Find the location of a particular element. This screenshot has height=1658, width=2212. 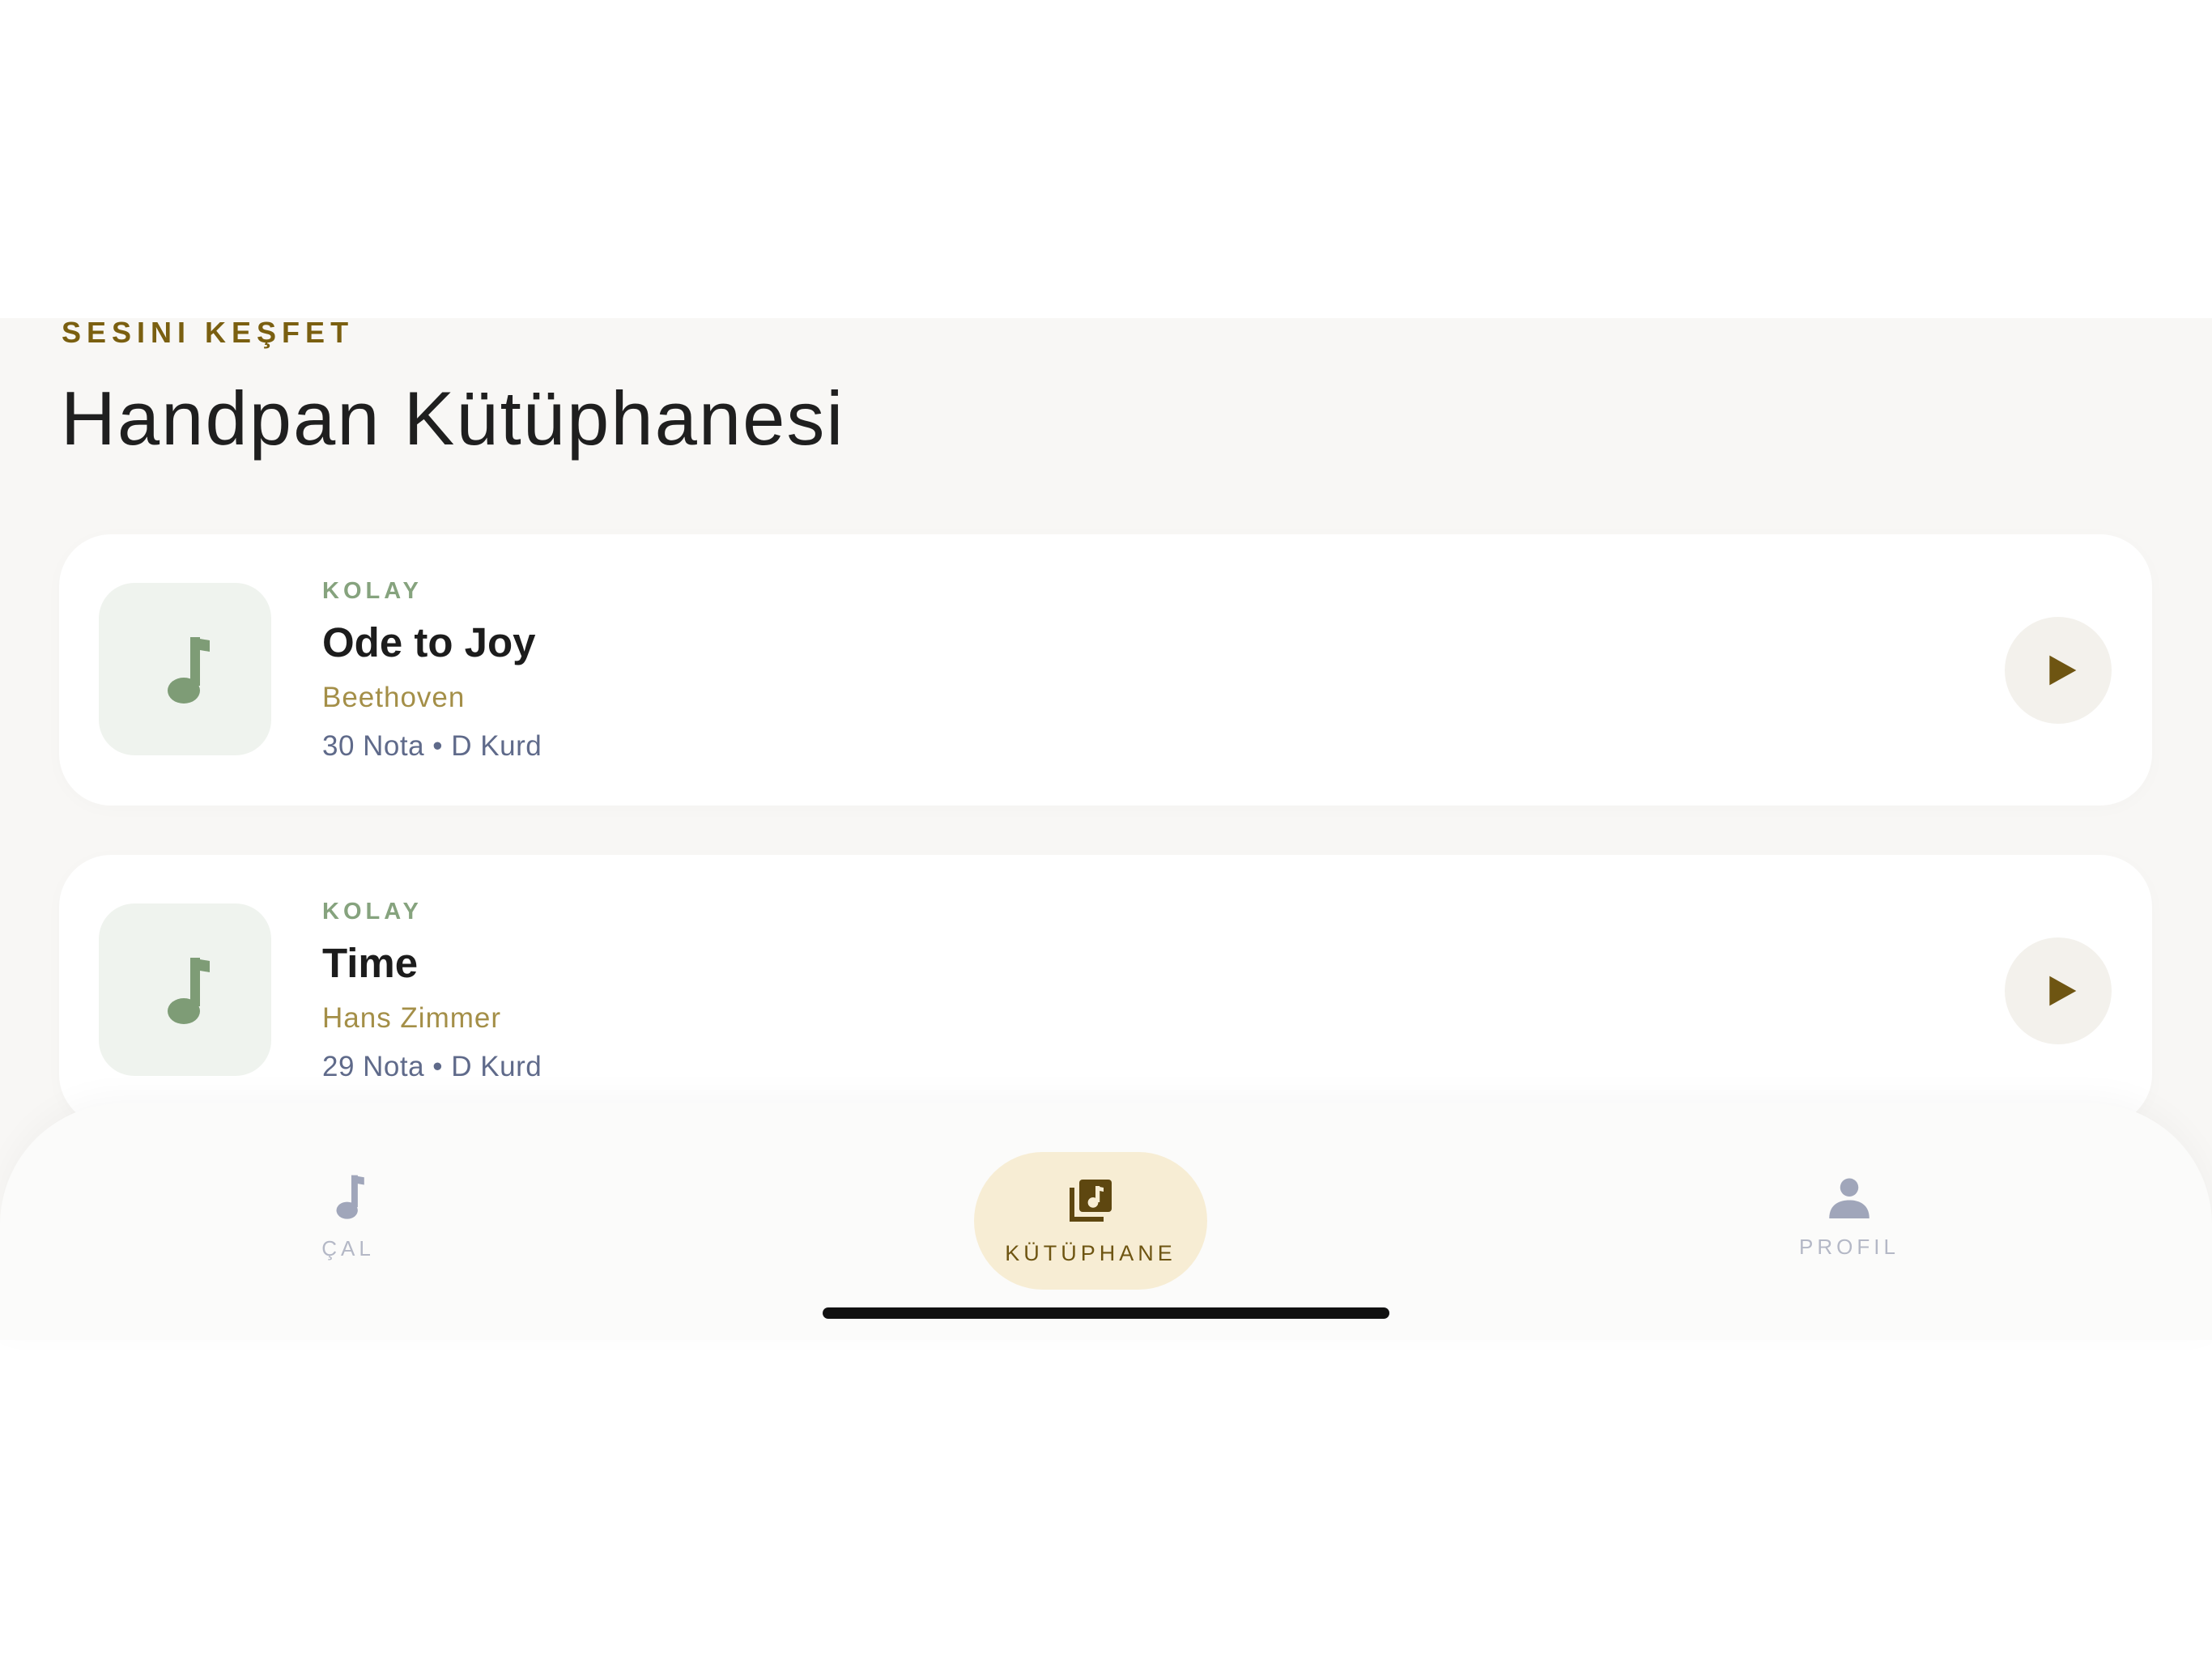

song-title: Time is located at coordinates (370, 963).